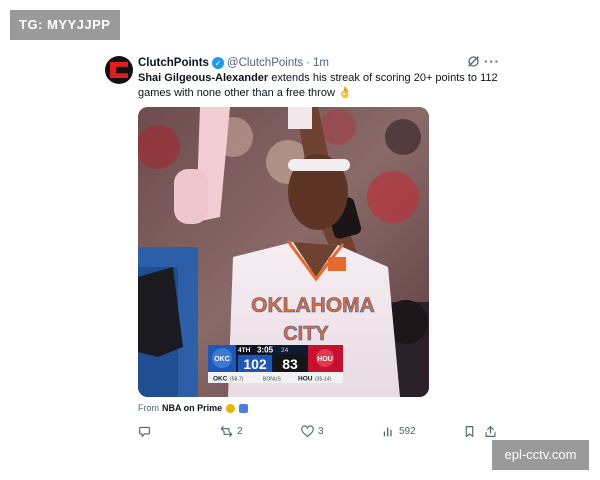 This screenshot has width=600, height=480. Describe the element at coordinates (220, 379) in the screenshot. I see `home-abbr: OKC` at that location.